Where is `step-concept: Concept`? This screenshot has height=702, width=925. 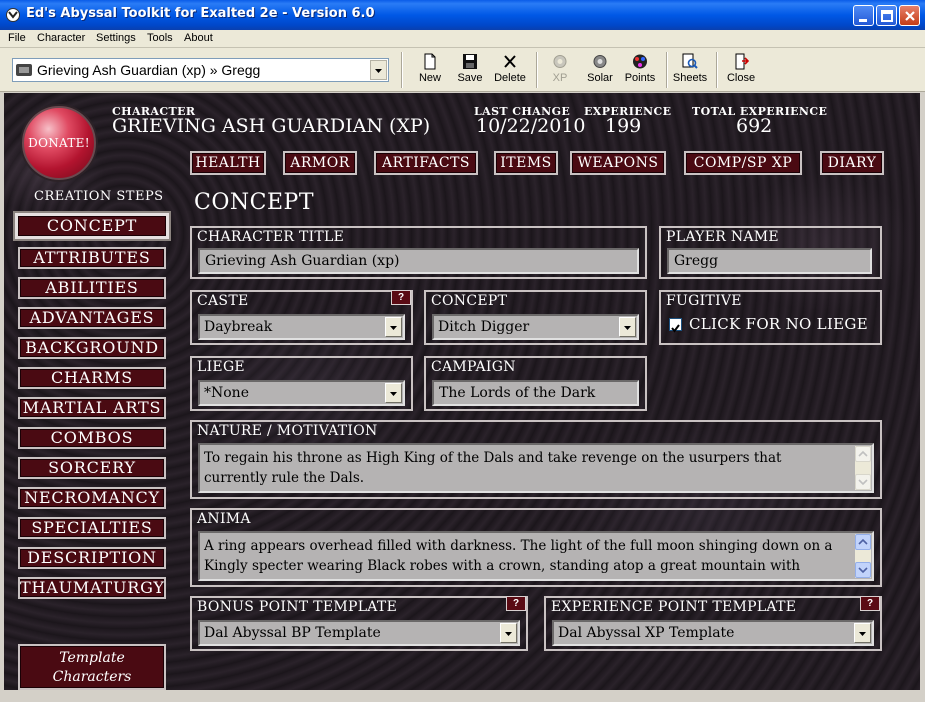 step-concept: Concept is located at coordinates (92, 226).